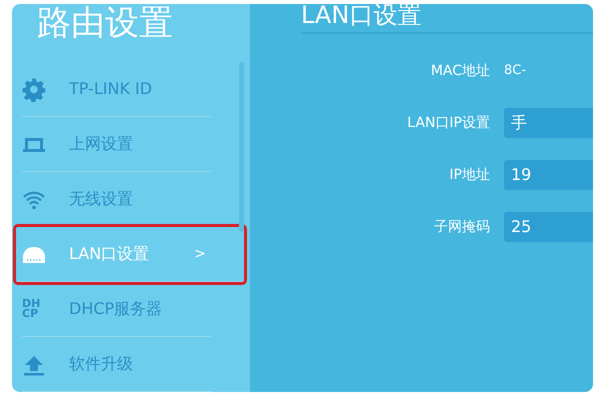 This screenshot has height=401, width=600. I want to click on scrollbar, so click(241, 147).